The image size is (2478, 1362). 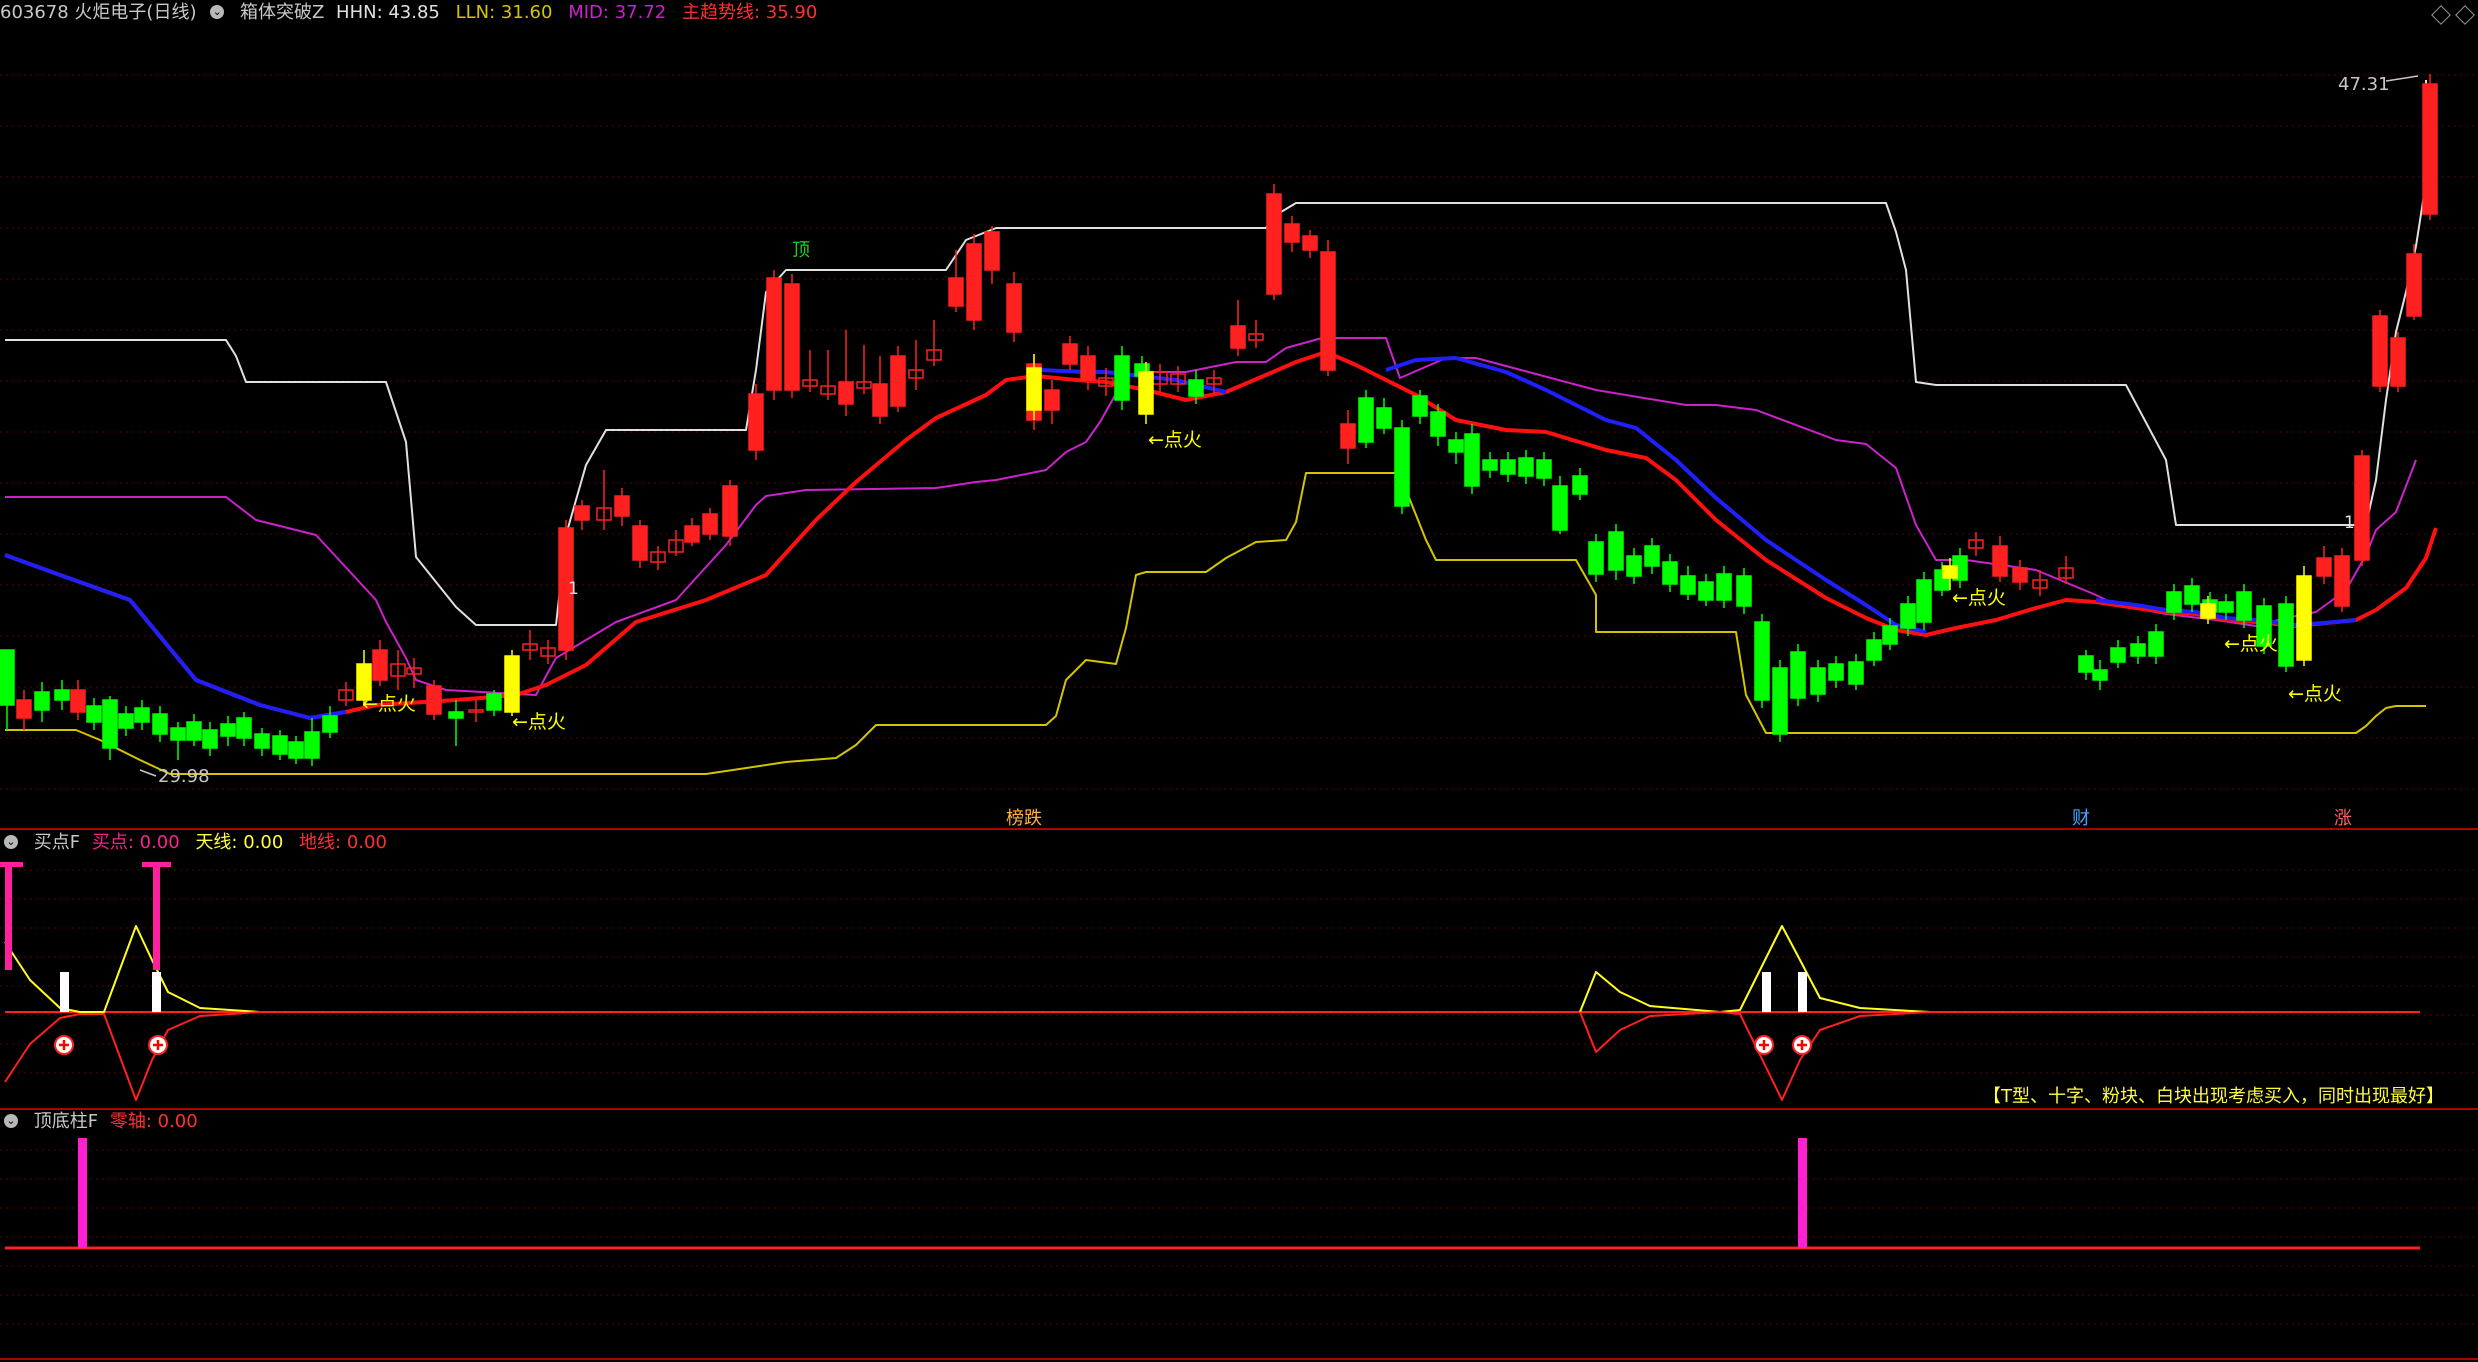 What do you see at coordinates (801, 250) in the screenshot?
I see `top-mark: 顶` at bounding box center [801, 250].